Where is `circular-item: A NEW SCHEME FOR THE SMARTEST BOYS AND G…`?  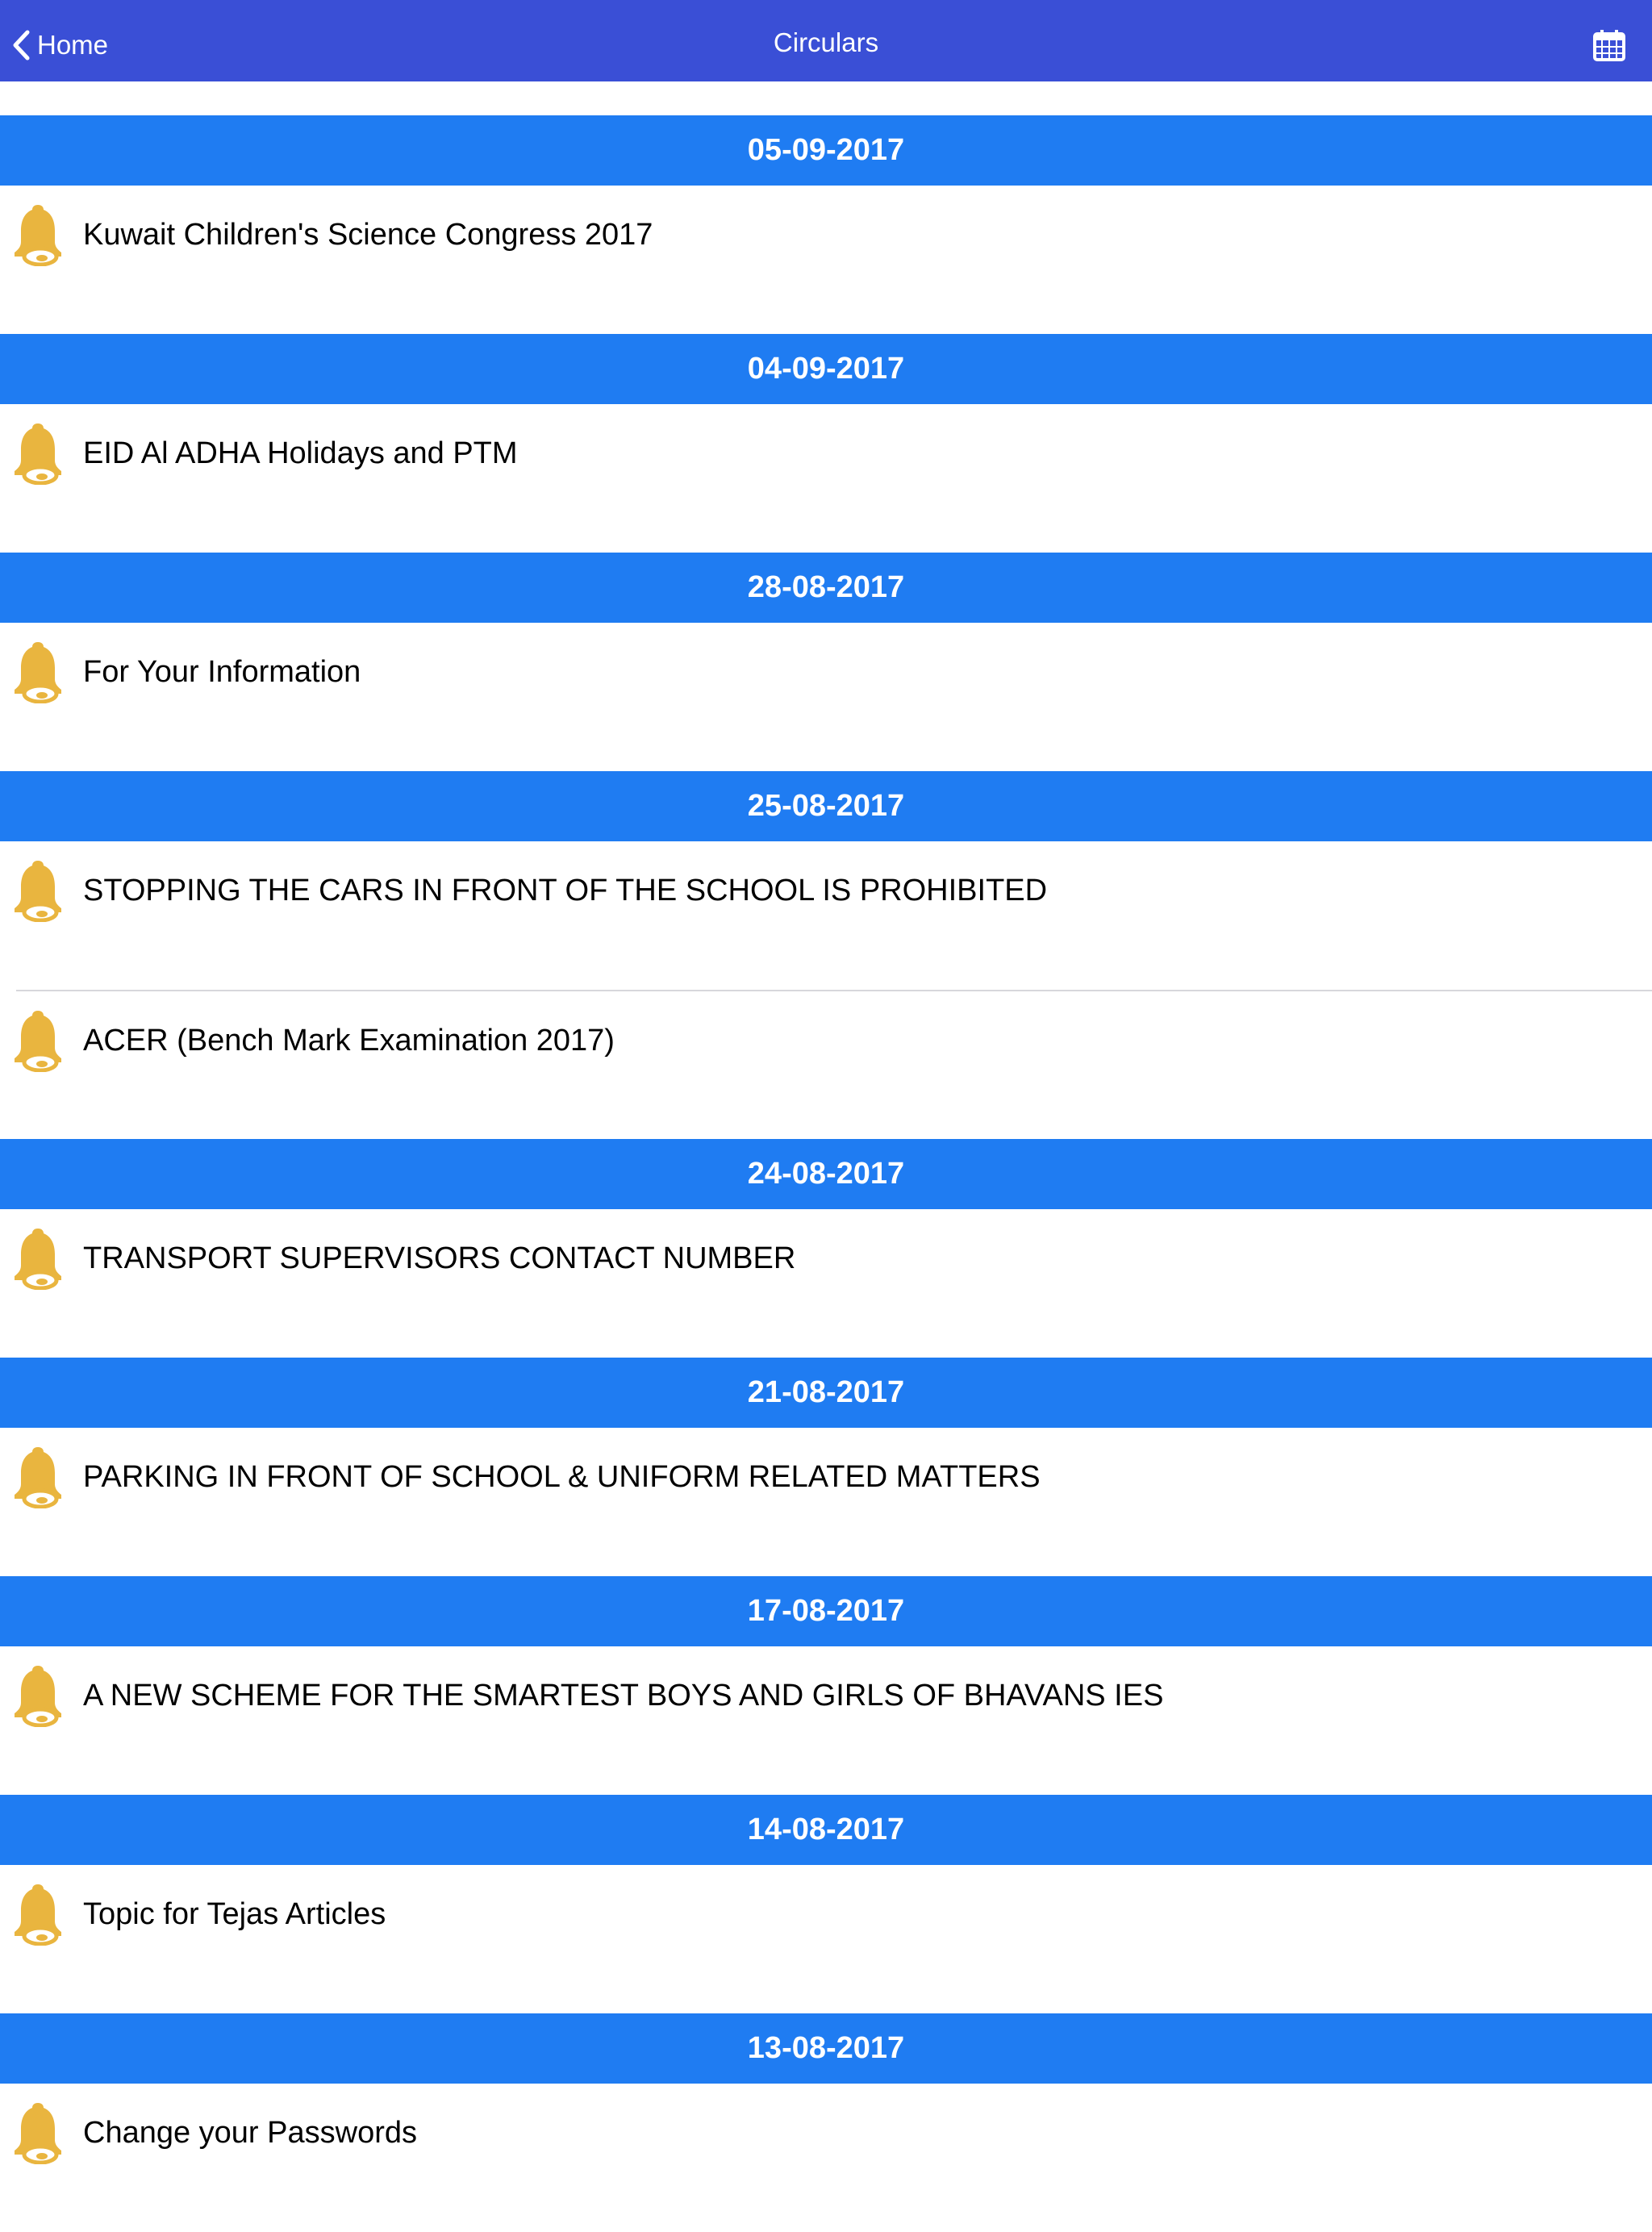
circular-item: A NEW SCHEME FOR THE SMARTEST BOYS AND G… is located at coordinates (826, 1721).